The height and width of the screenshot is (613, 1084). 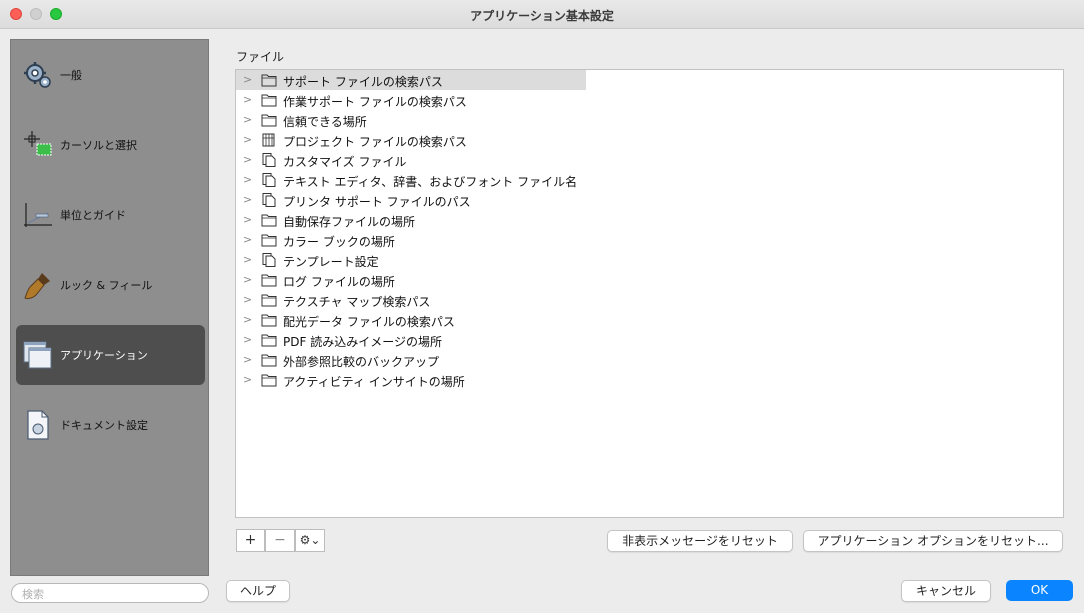 What do you see at coordinates (331, 262) in the screenshot?
I see `tree-row-label: テンプレート設定` at bounding box center [331, 262].